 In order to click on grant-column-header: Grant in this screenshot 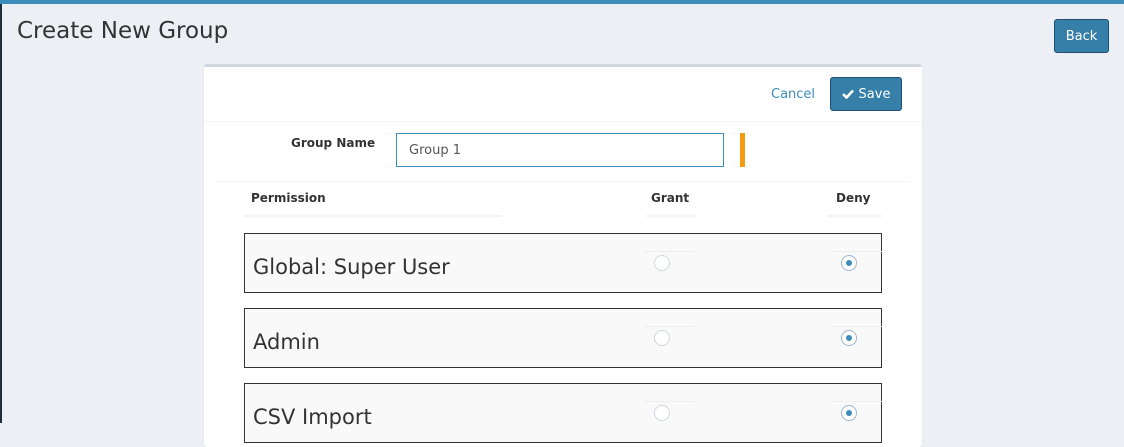, I will do `click(671, 204)`.